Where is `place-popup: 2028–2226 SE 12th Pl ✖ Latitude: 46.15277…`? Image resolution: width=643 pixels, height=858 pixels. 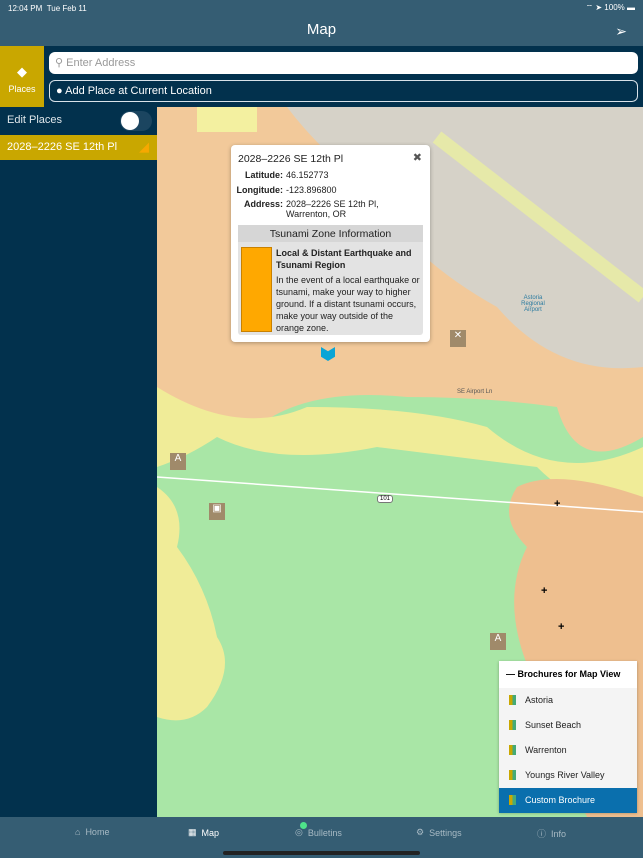 place-popup: 2028–2226 SE 12th Pl ✖ Latitude: 46.15277… is located at coordinates (330, 243).